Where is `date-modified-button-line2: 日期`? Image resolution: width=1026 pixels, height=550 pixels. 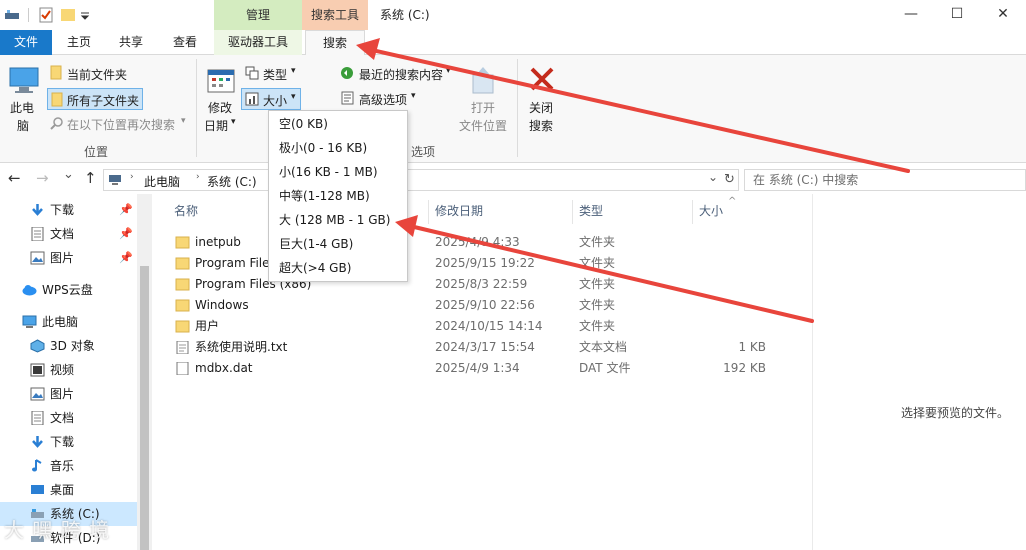 date-modified-button-line2: 日期 is located at coordinates (216, 125).